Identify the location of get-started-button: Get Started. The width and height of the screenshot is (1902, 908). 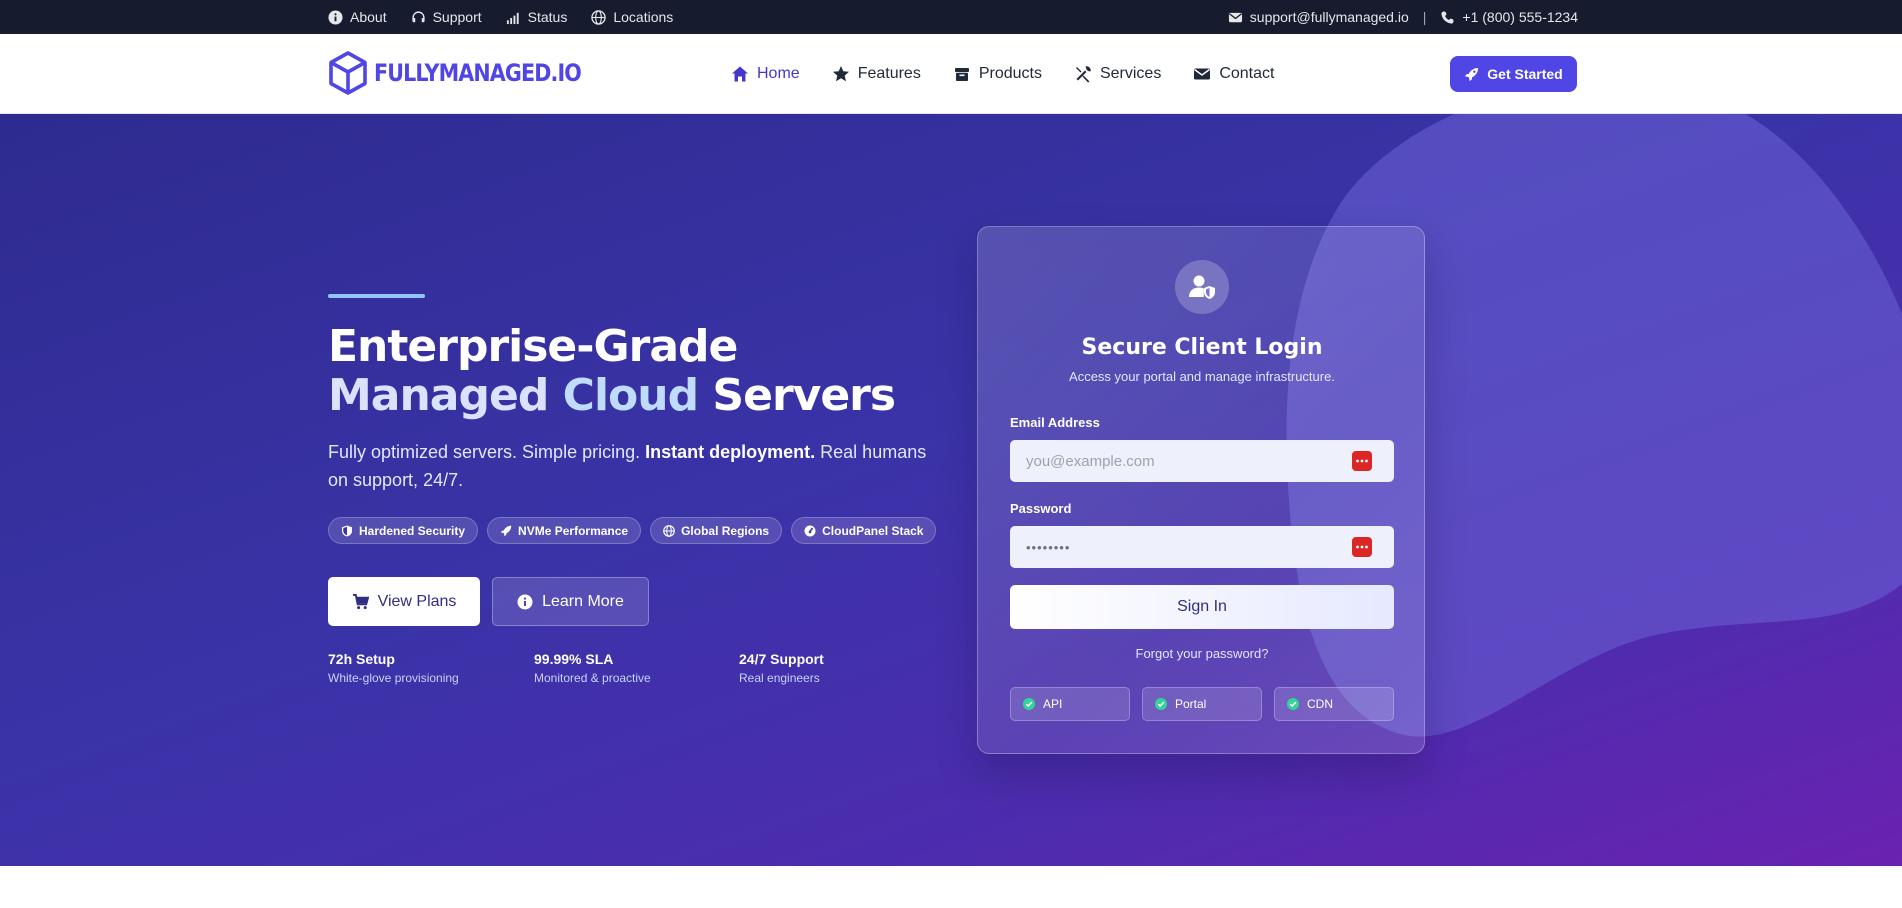
(1513, 74).